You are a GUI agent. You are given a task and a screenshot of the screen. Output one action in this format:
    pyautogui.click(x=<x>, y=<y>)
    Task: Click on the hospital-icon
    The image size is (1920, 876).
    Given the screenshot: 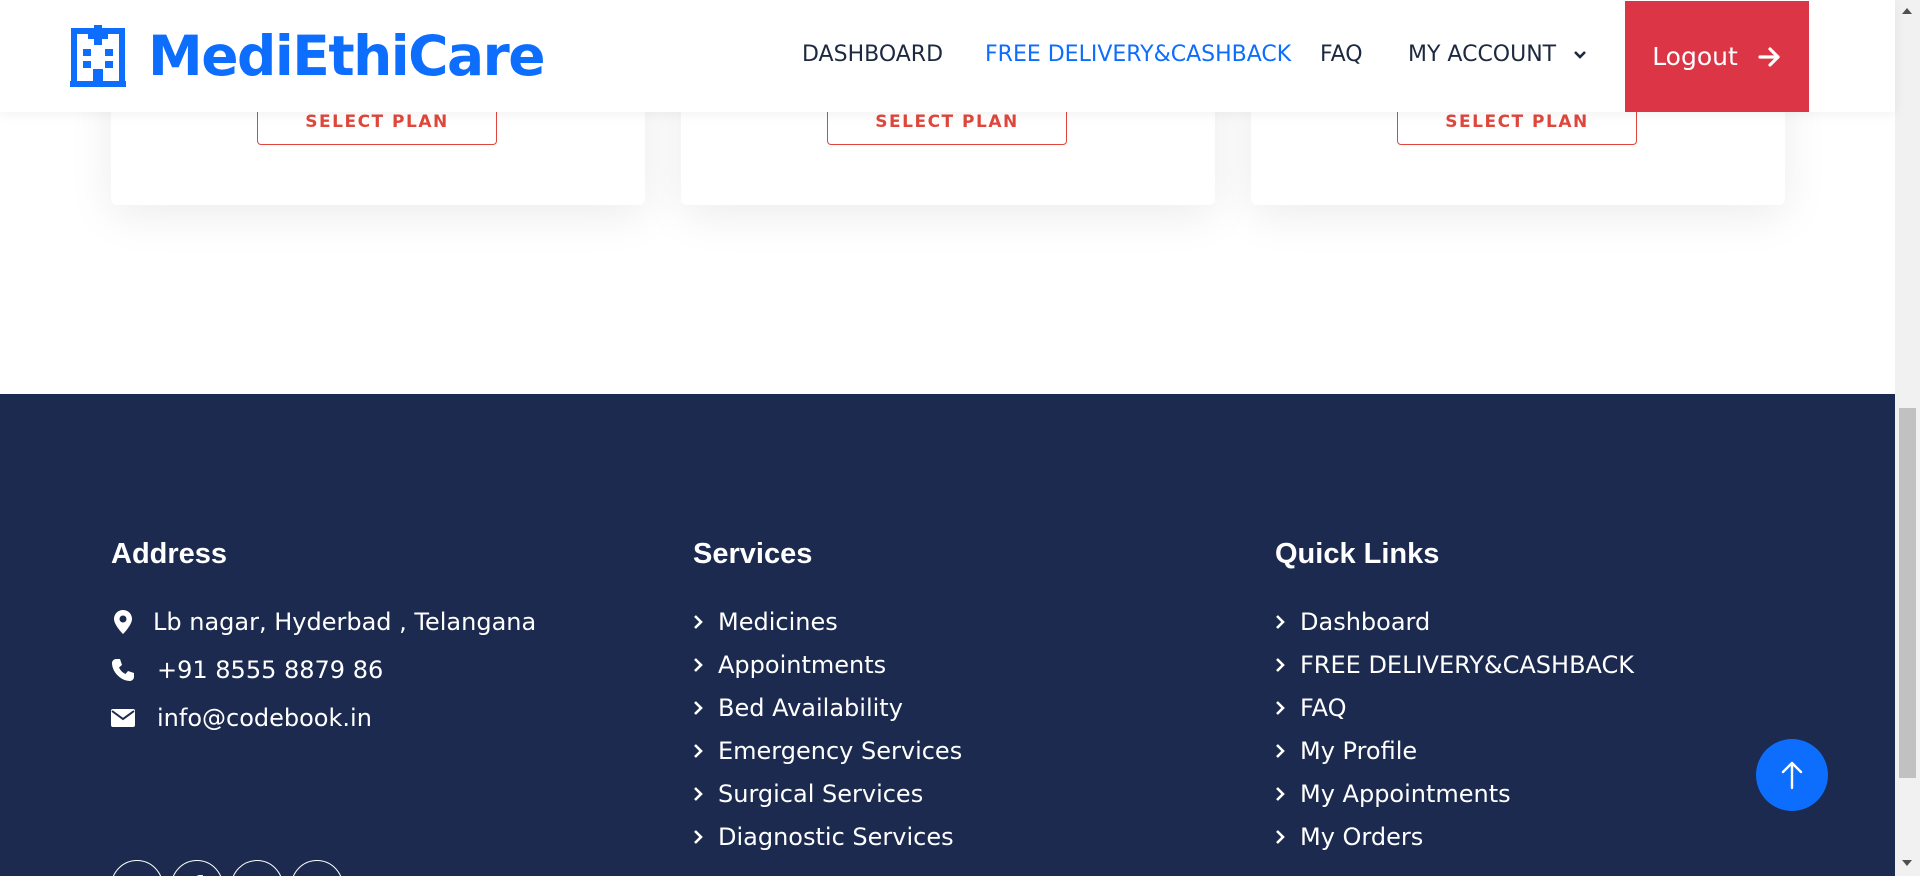 What is the action you would take?
    pyautogui.click(x=98, y=56)
    